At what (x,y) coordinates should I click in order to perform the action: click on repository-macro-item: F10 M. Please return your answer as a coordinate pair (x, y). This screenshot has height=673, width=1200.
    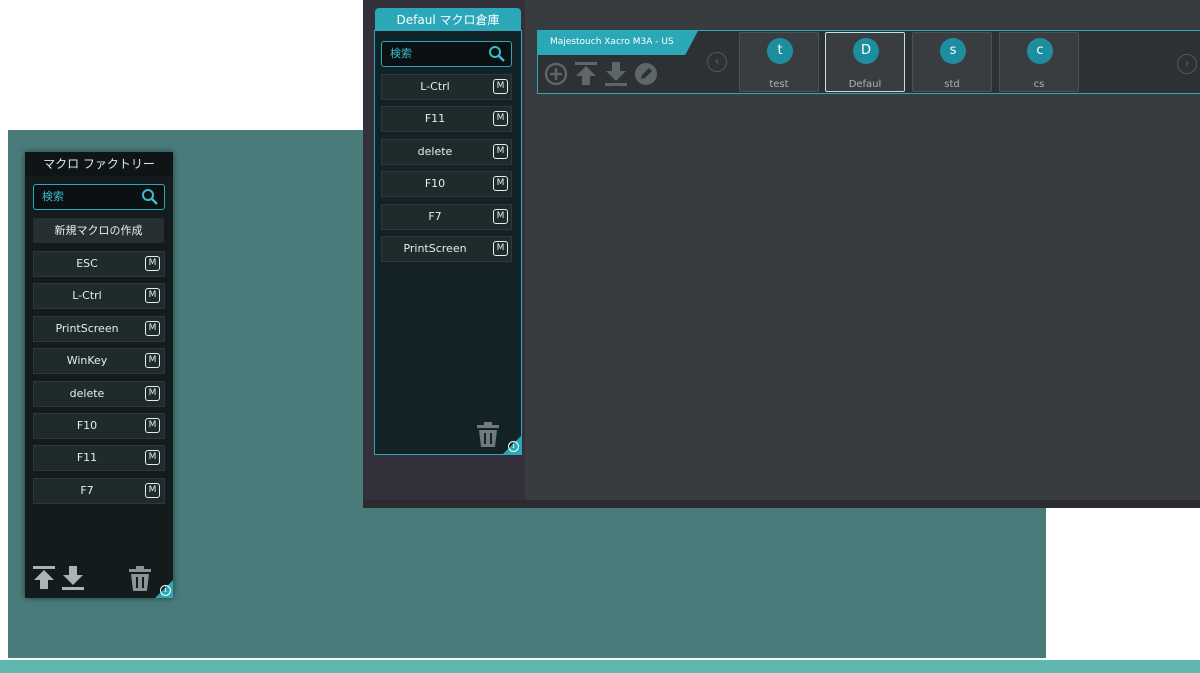
    Looking at the image, I should click on (446, 184).